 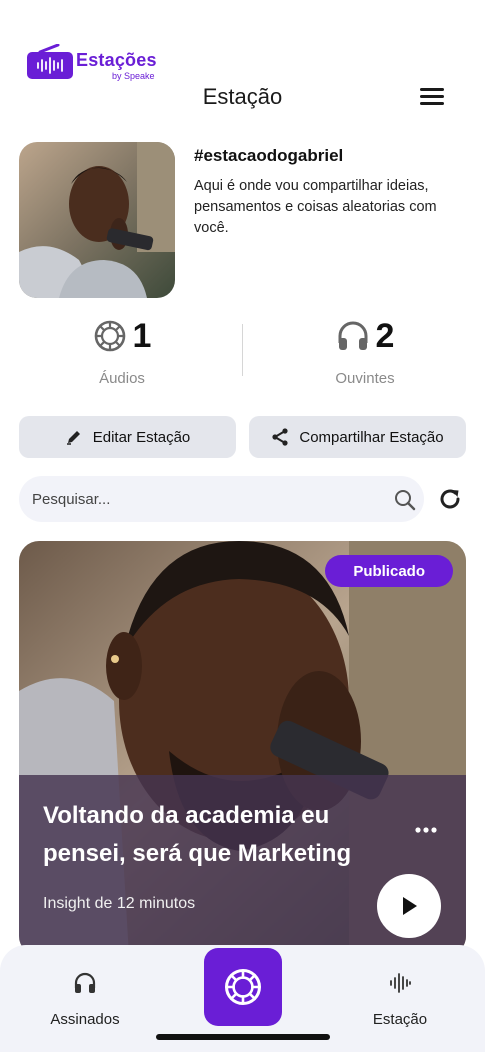 What do you see at coordinates (400, 983) in the screenshot?
I see `waveform-icon` at bounding box center [400, 983].